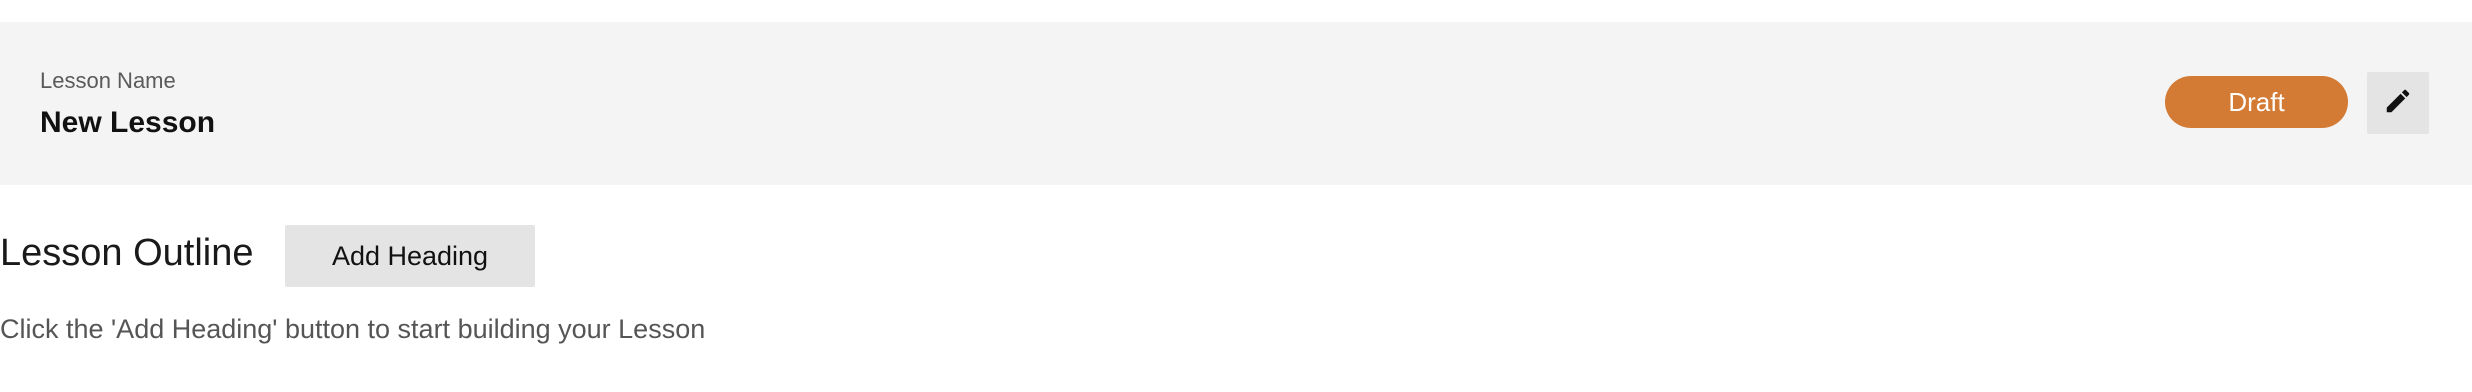  Describe the element at coordinates (2256, 102) in the screenshot. I see `status-badge: Draft` at that location.